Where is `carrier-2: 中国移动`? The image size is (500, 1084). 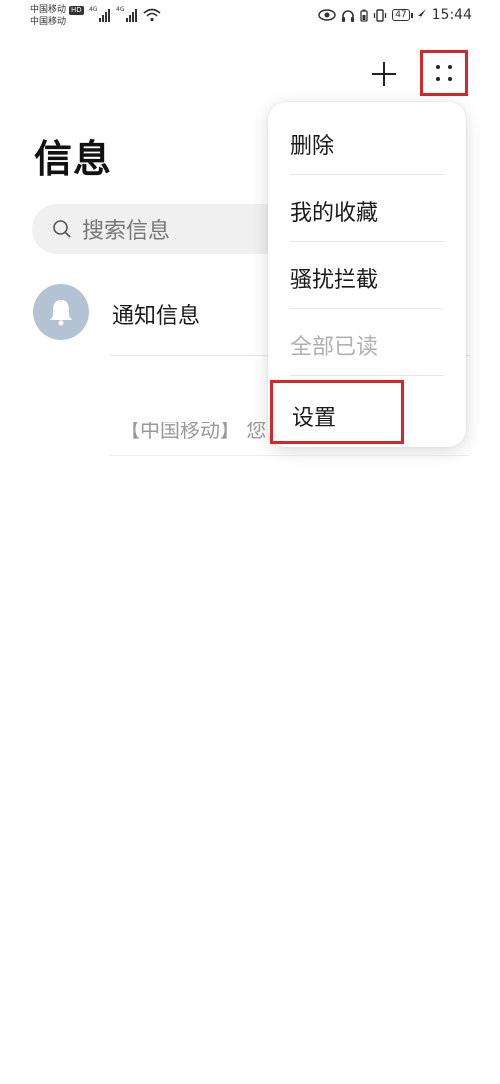 carrier-2: 中国移动 is located at coordinates (48, 22).